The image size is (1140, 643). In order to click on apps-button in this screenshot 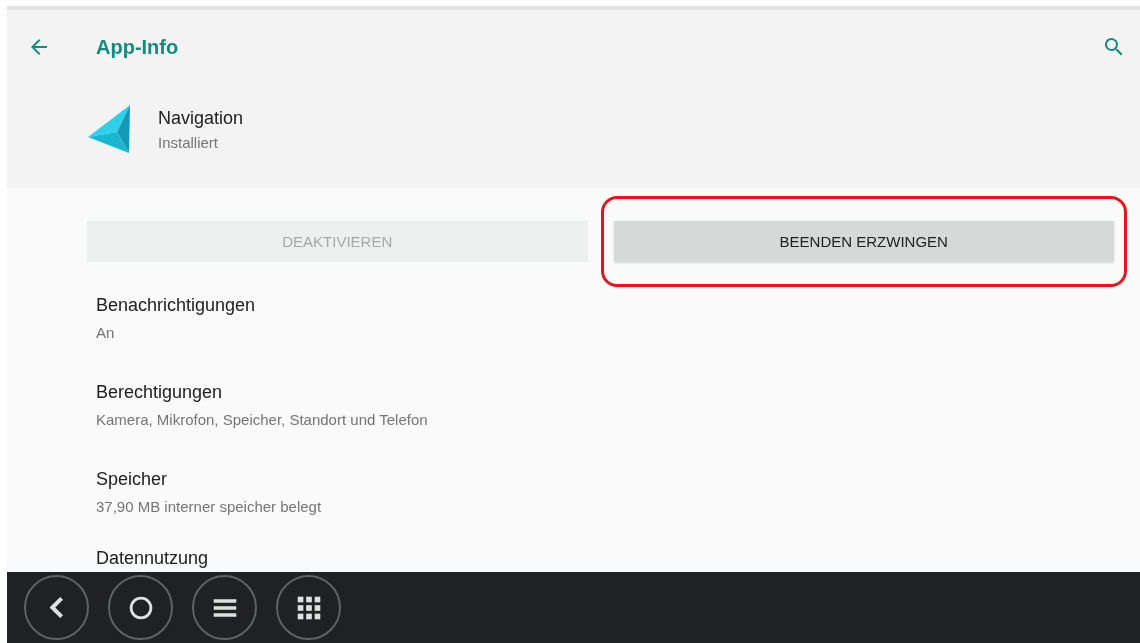, I will do `click(308, 607)`.